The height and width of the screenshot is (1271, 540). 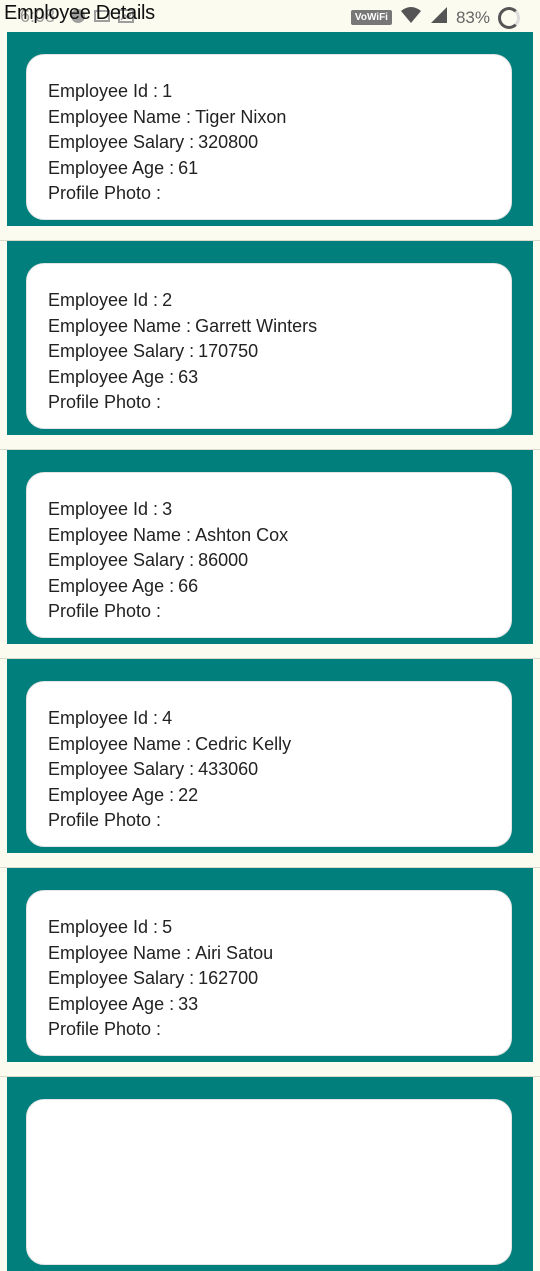 I want to click on employee-age-value: 22, so click(x=188, y=794).